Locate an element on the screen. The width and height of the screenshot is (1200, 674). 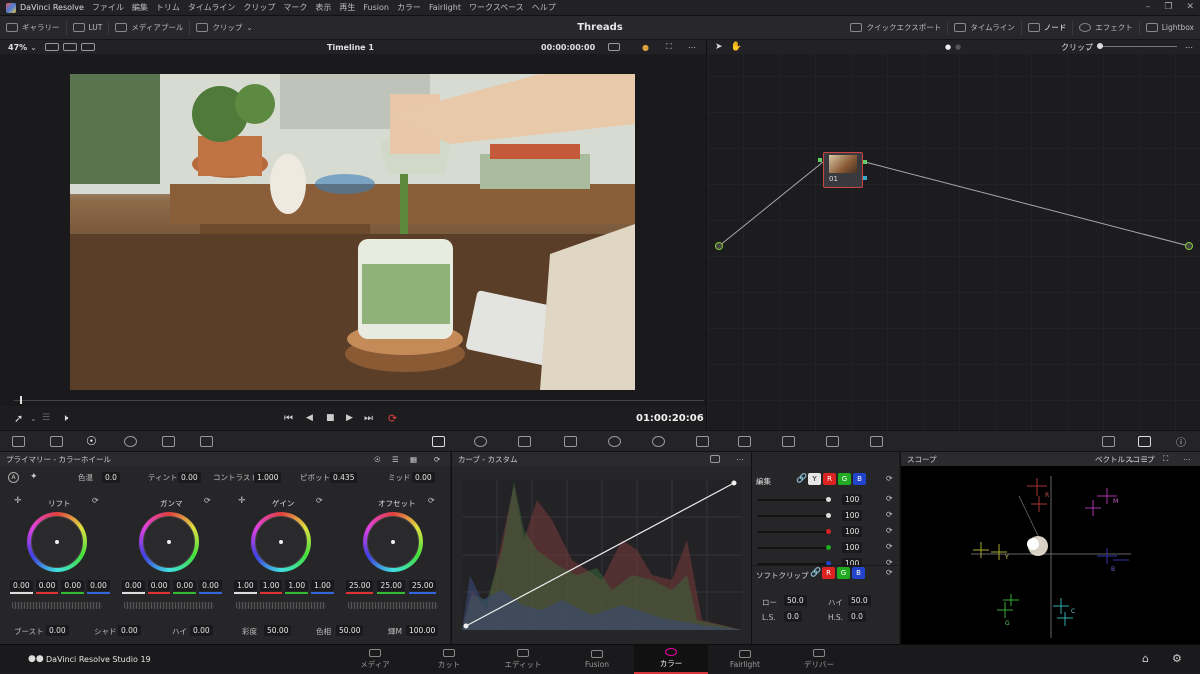
skip-back-icon: ⏮ is located at coordinates (288, 418).